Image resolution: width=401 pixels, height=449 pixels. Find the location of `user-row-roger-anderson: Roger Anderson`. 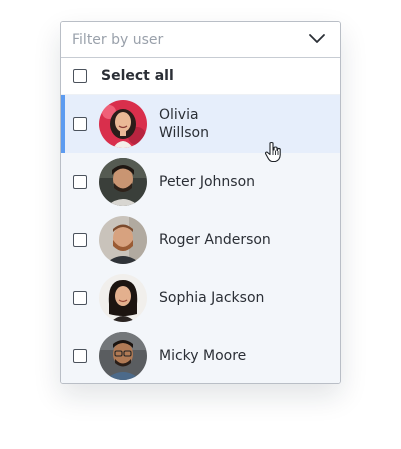

user-row-roger-anderson: Roger Anderson is located at coordinates (200, 240).